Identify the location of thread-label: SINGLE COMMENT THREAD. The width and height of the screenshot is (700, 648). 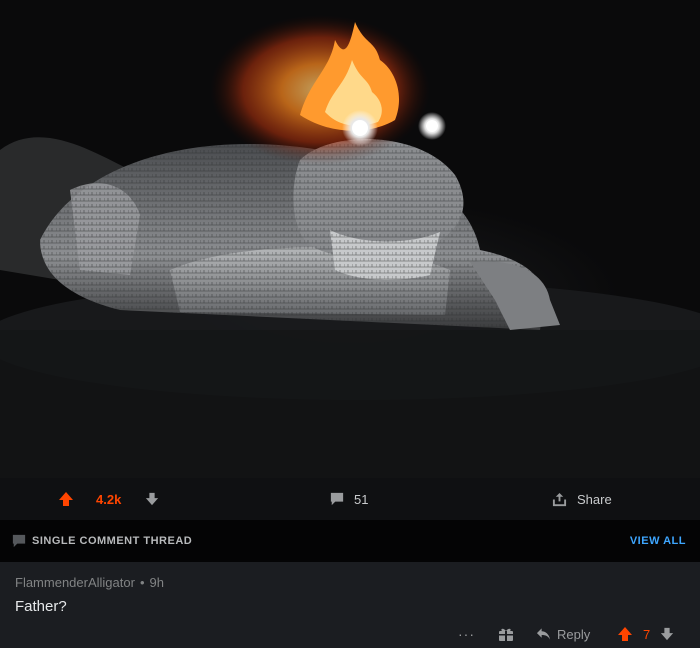
(102, 541).